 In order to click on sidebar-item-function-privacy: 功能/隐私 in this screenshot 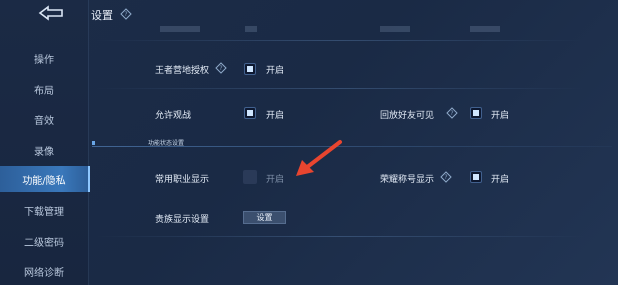, I will do `click(45, 179)`.